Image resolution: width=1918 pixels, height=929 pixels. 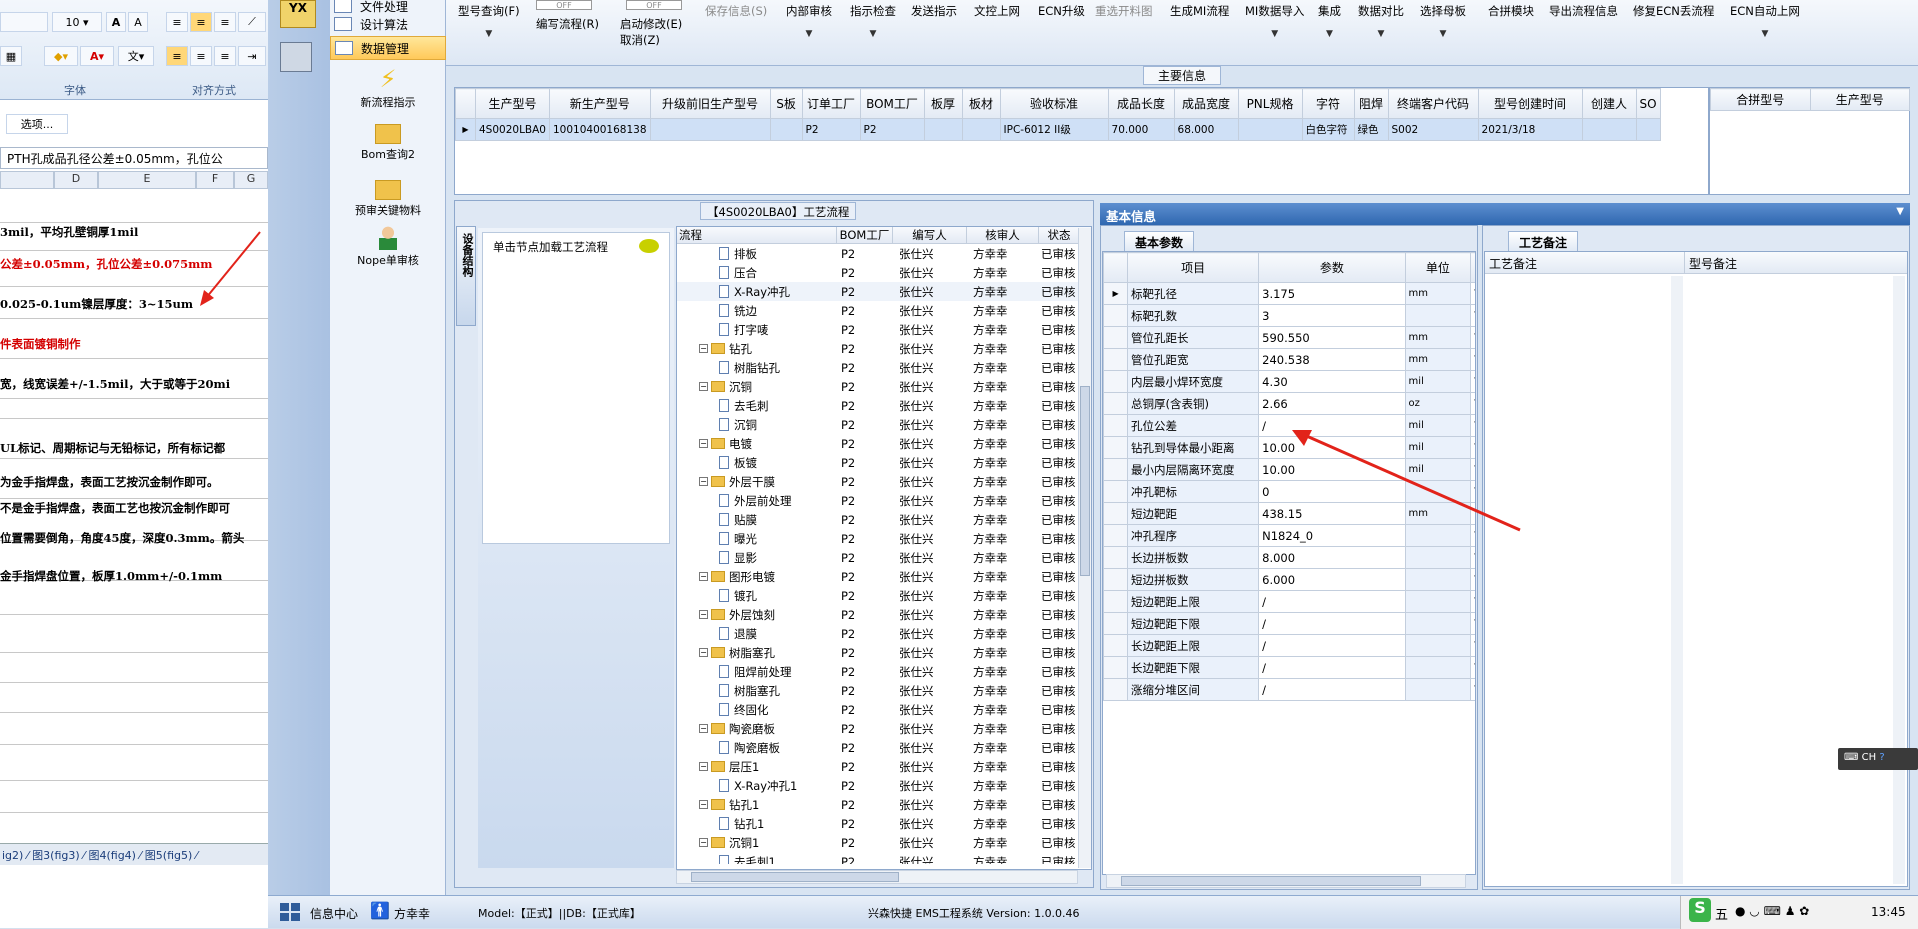 I want to click on process-node: 打字唛, so click(x=757, y=330).